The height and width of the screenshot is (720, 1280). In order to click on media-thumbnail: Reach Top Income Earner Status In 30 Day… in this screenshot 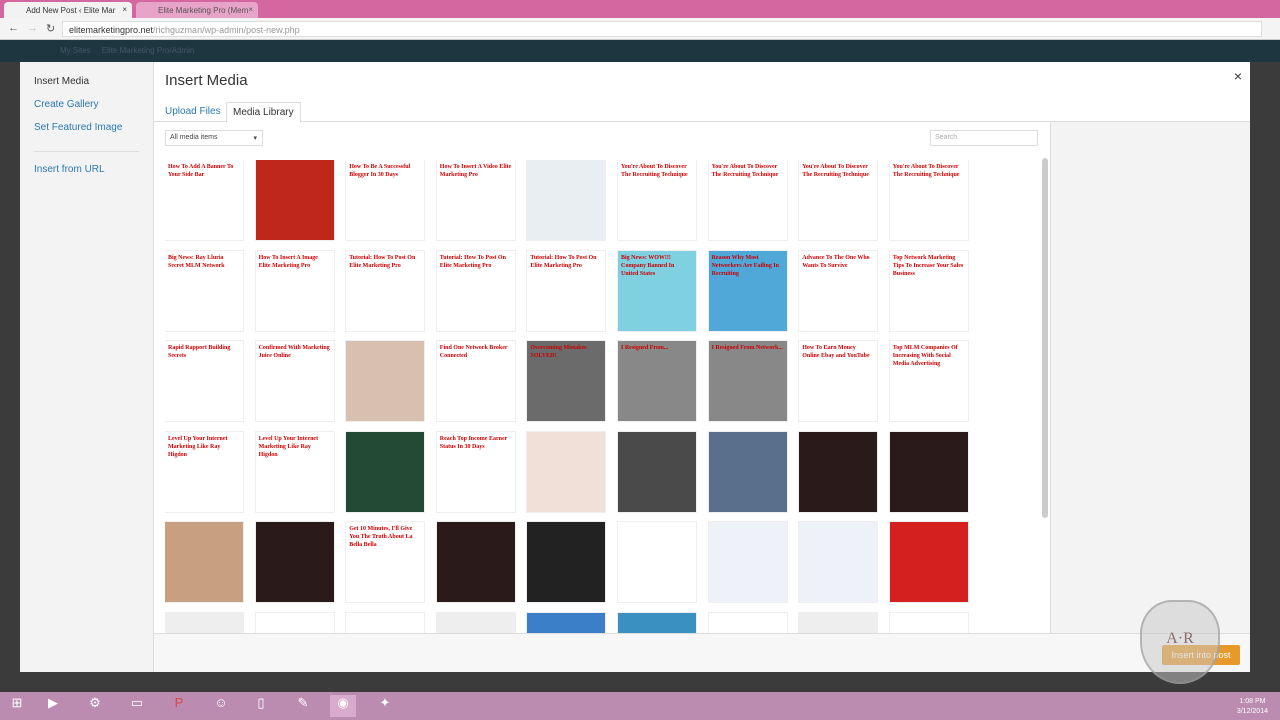, I will do `click(475, 471)`.